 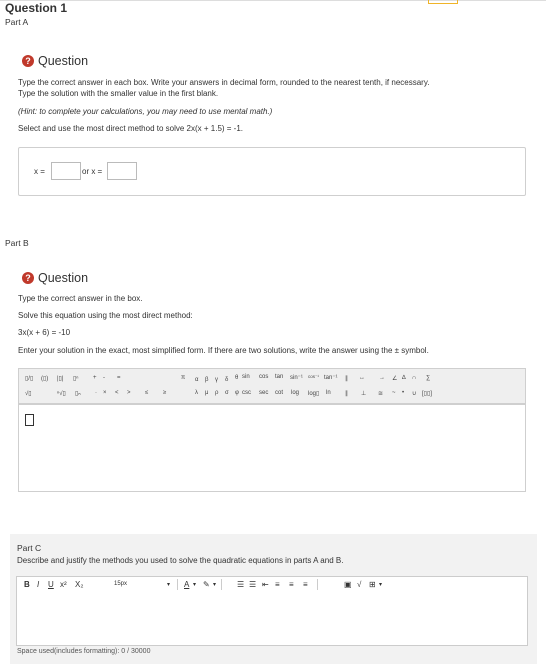 I want to click on ln-button: ln, so click(x=328, y=393).